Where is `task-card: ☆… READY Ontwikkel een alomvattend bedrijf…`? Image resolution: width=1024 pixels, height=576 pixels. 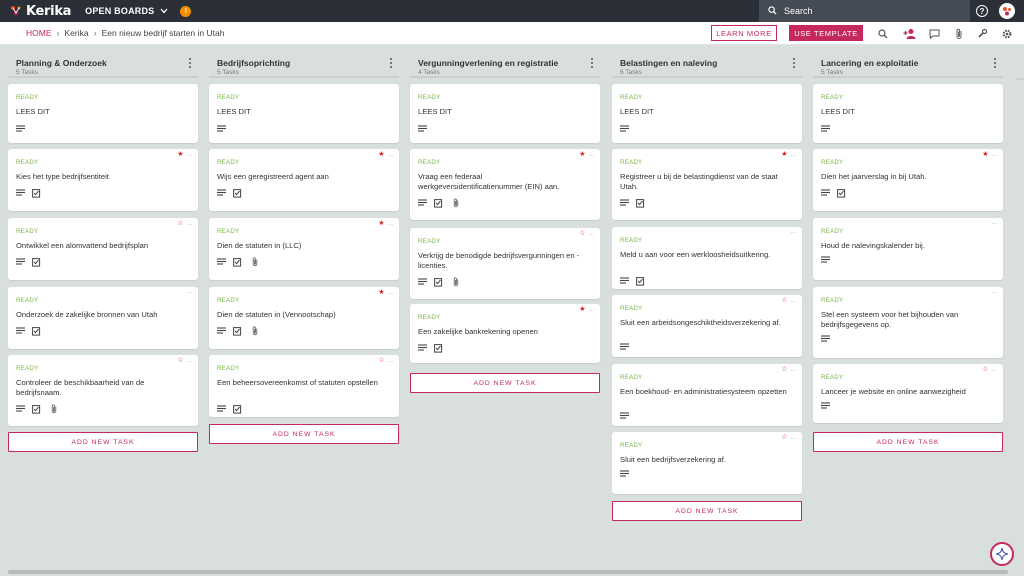 task-card: ☆… READY Ontwikkel een alomvattend bedrijf… is located at coordinates (103, 249).